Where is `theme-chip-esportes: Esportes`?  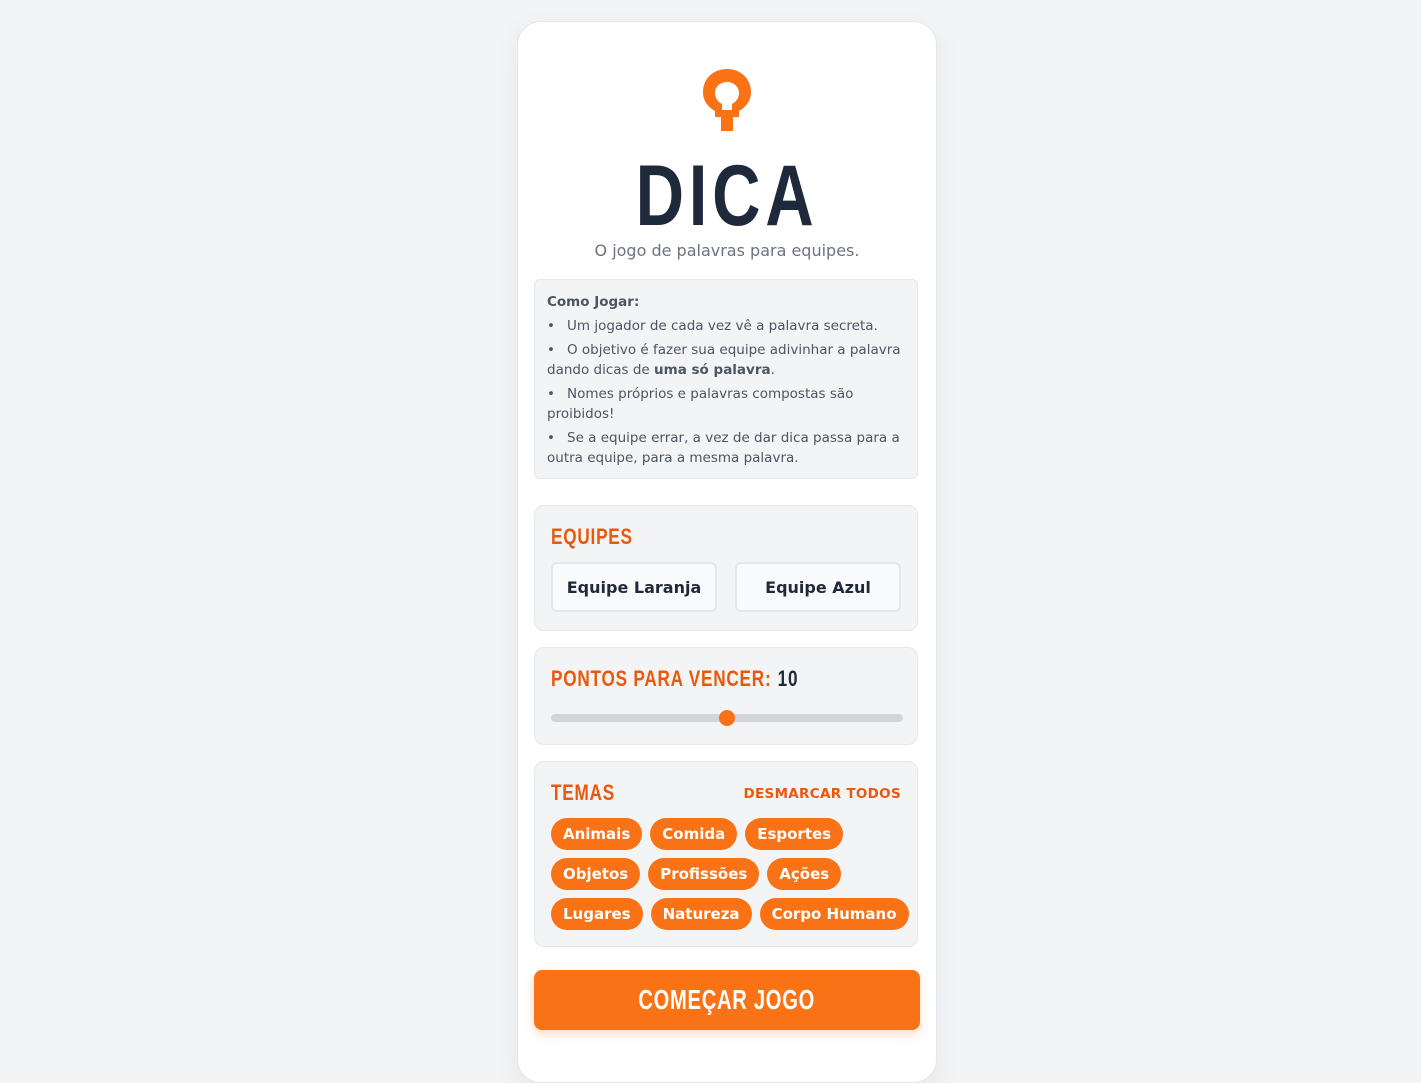 theme-chip-esportes: Esportes is located at coordinates (794, 834).